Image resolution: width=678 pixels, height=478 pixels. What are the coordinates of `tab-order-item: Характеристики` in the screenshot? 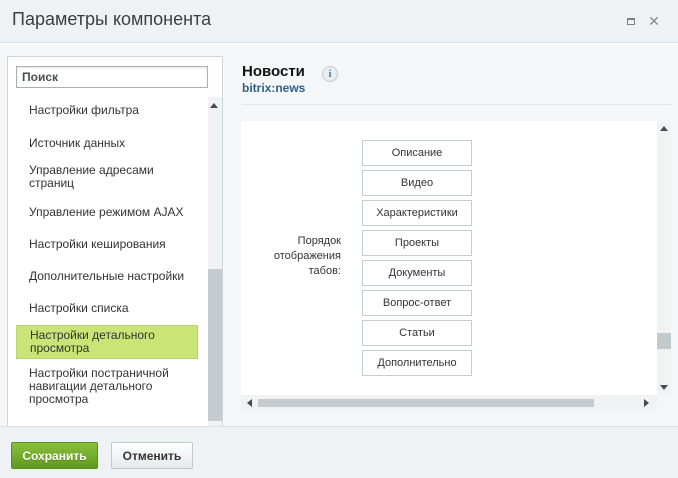 It's located at (417, 213).